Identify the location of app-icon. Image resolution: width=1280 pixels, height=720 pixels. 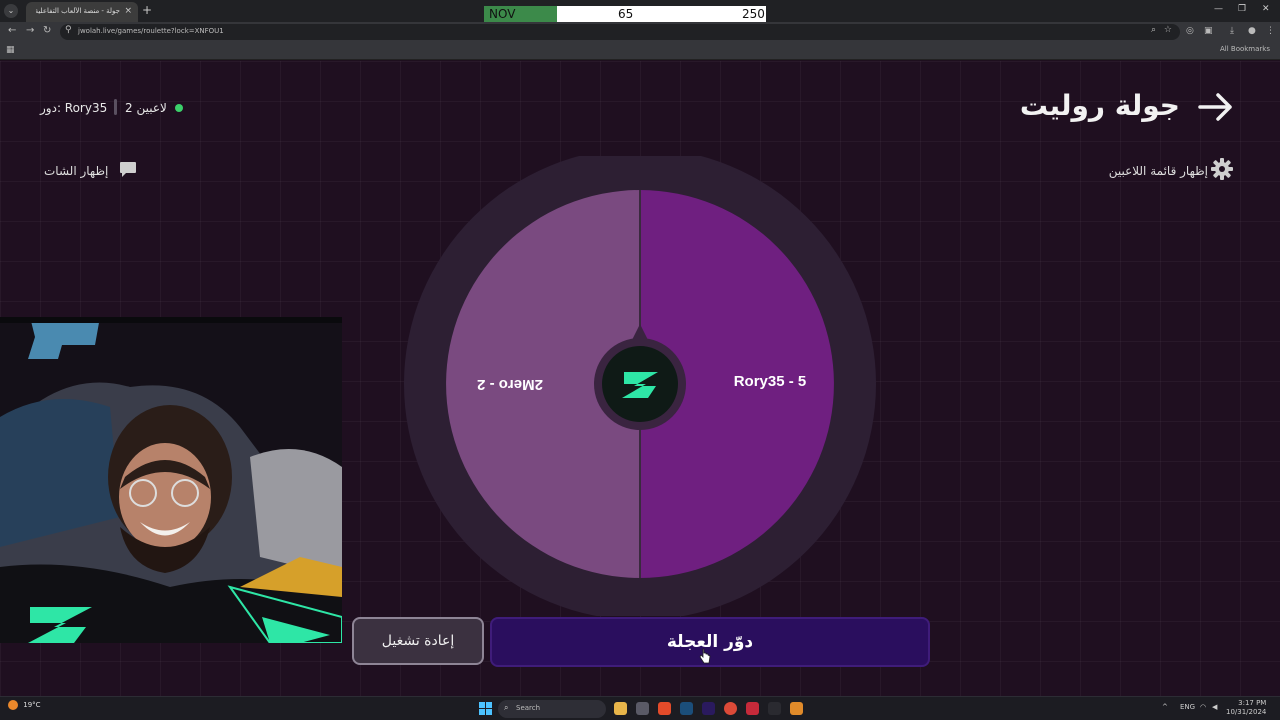
(752, 708).